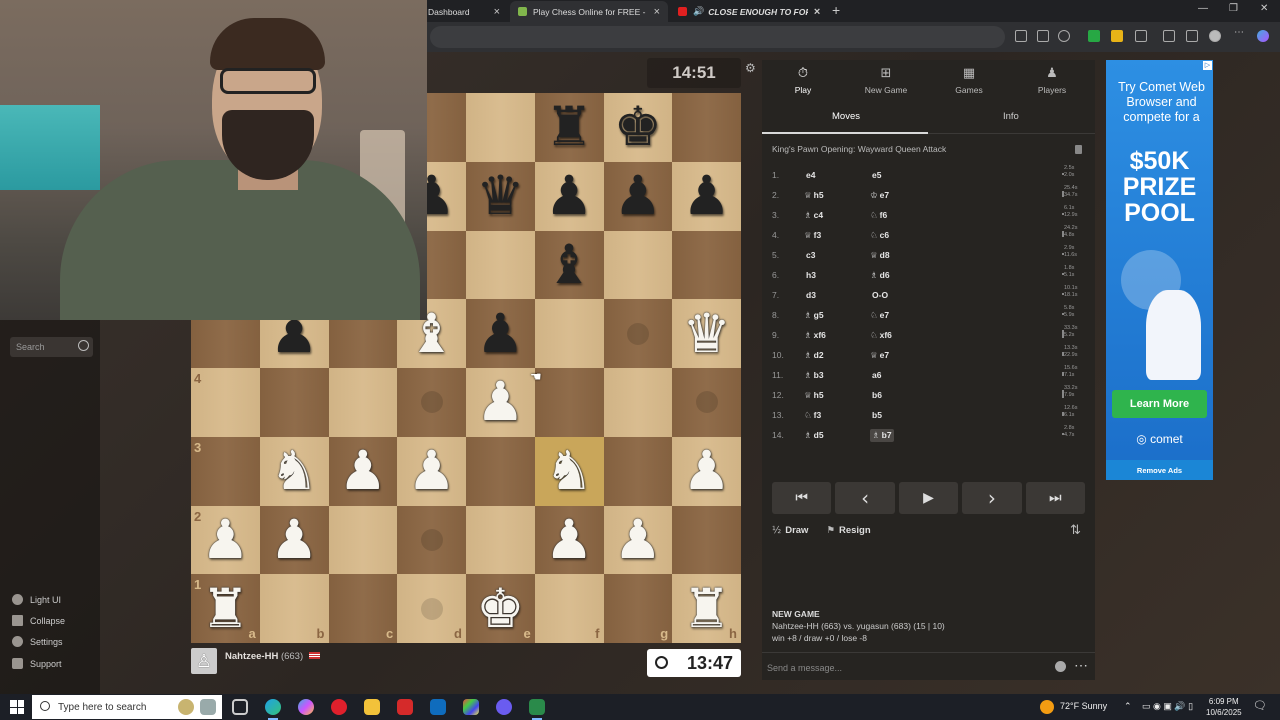 The height and width of the screenshot is (720, 1280). I want to click on square-e1: e ♚, so click(500, 608).